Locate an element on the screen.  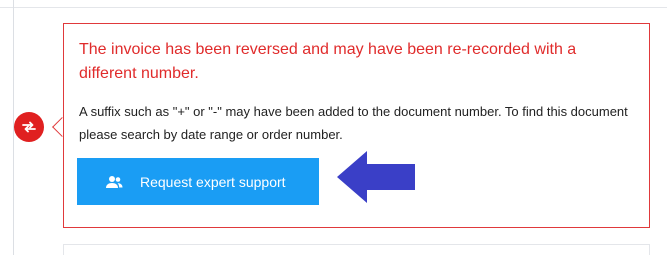
next-timeline-card is located at coordinates (356, 249).